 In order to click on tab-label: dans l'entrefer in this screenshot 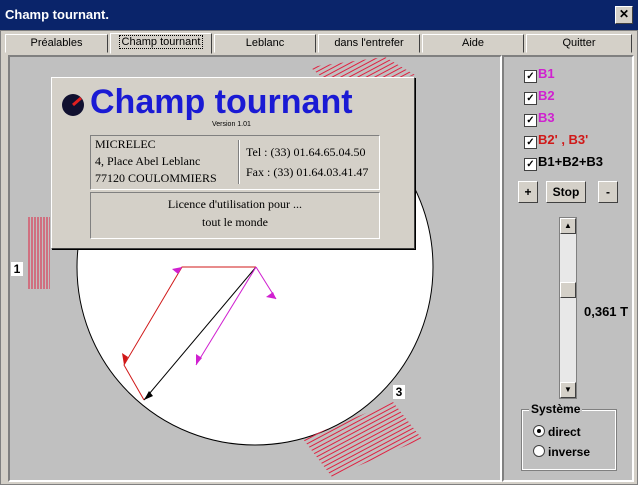, I will do `click(369, 43)`.